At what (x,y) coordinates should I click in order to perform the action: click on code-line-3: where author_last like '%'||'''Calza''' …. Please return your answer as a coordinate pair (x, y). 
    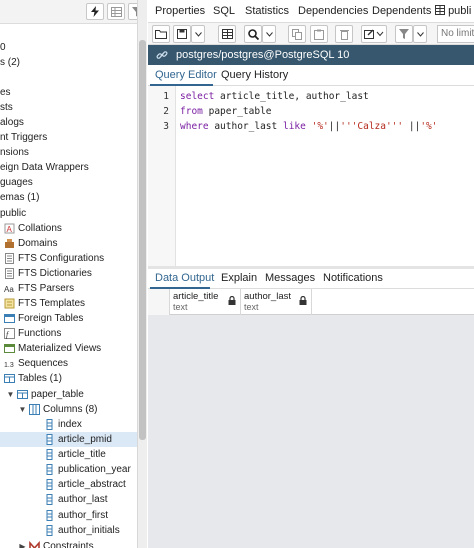
    Looking at the image, I should click on (309, 126).